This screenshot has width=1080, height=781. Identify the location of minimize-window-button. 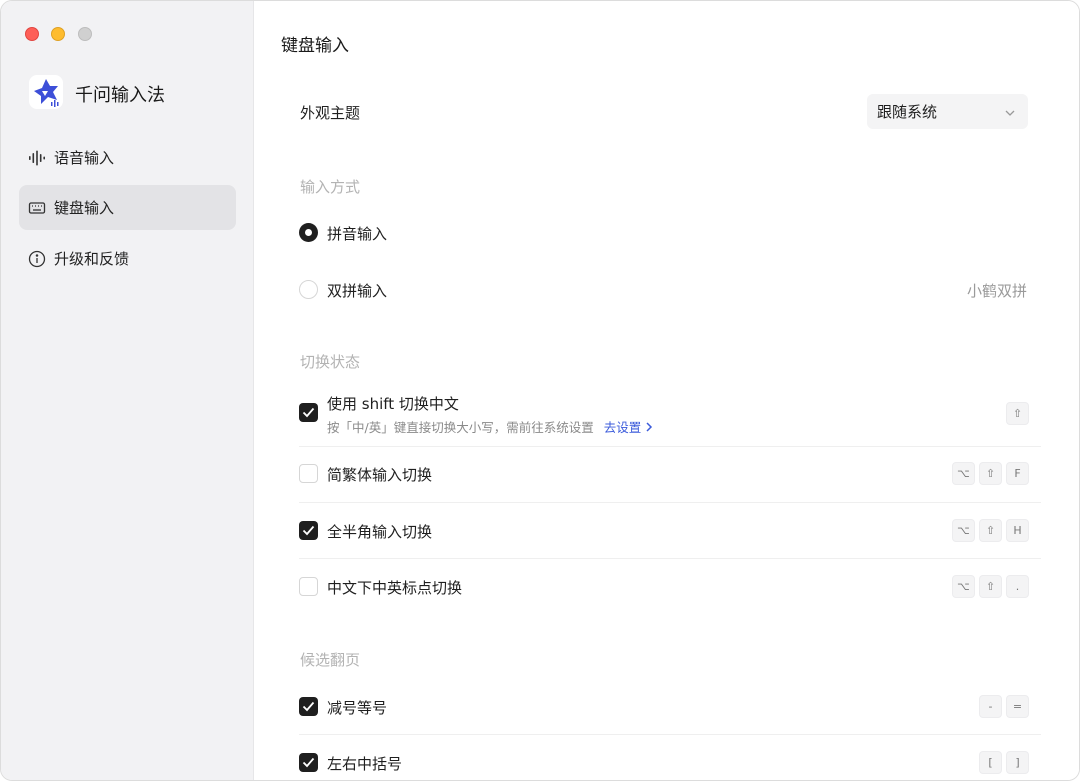
(58, 34).